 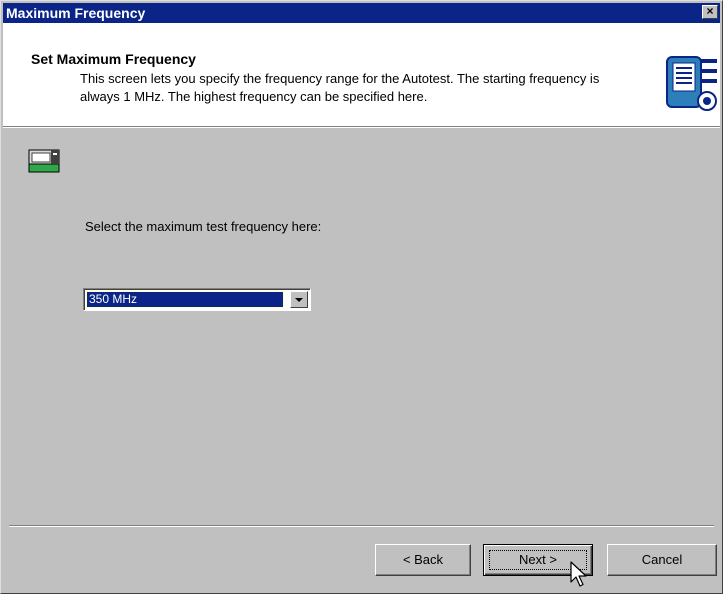 I want to click on tester-device-icon, so click(x=691, y=83).